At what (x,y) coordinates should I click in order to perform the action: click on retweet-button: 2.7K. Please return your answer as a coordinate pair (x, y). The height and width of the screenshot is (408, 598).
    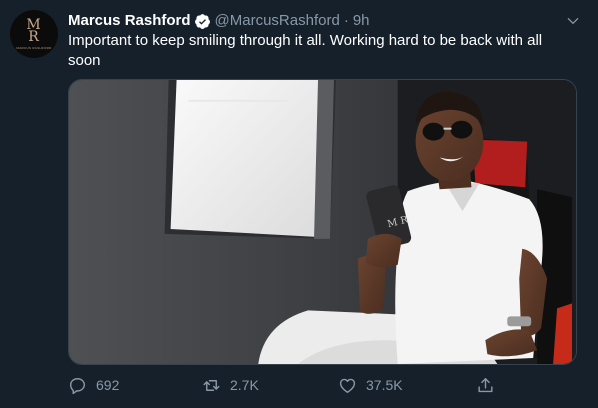
    Looking at the image, I should click on (270, 385).